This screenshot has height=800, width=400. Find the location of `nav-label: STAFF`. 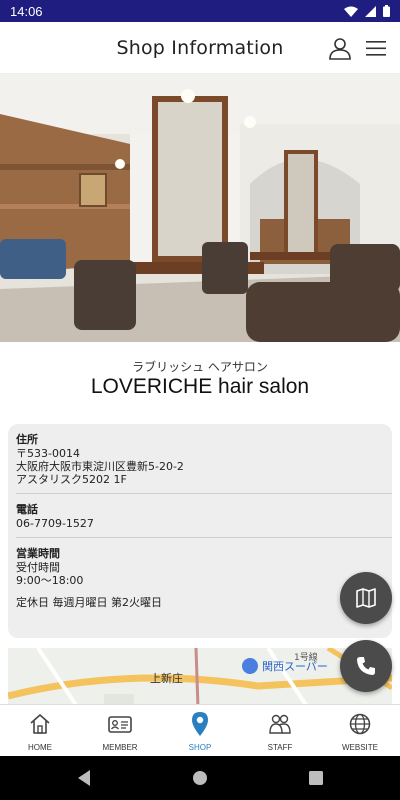

nav-label: STAFF is located at coordinates (280, 747).